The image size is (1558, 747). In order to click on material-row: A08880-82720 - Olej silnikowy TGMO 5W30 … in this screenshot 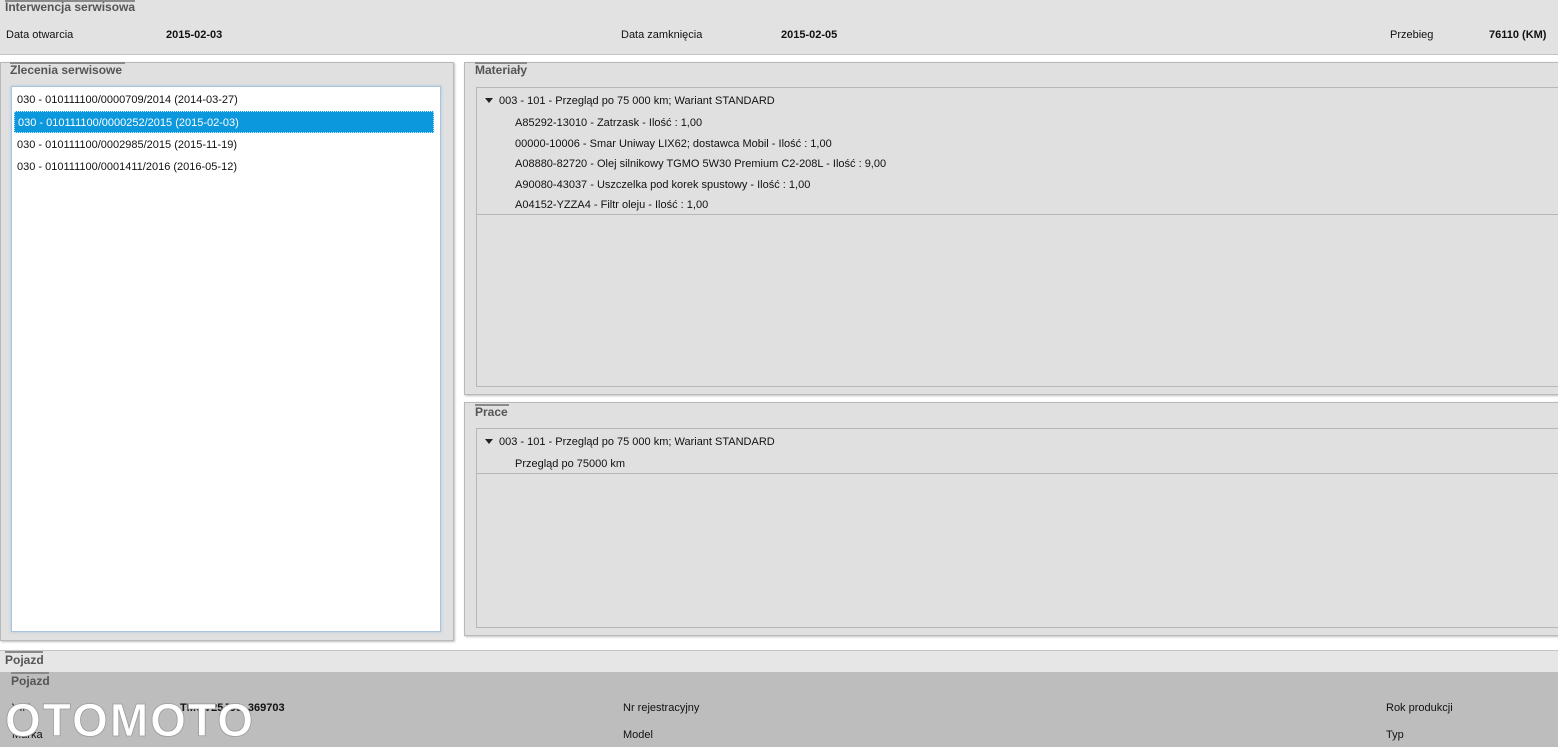, I will do `click(700, 164)`.